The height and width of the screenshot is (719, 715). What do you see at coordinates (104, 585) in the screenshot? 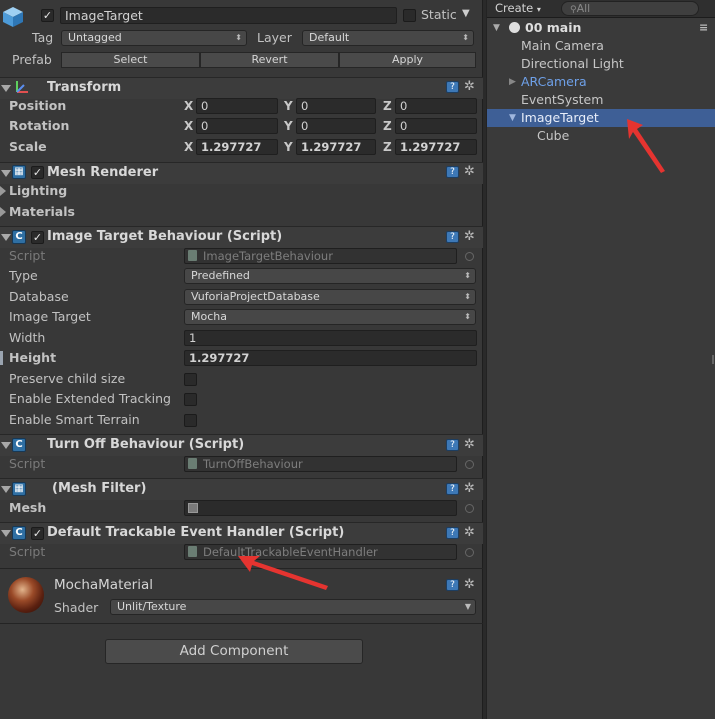
I see `material-name: MochaMaterial` at bounding box center [104, 585].